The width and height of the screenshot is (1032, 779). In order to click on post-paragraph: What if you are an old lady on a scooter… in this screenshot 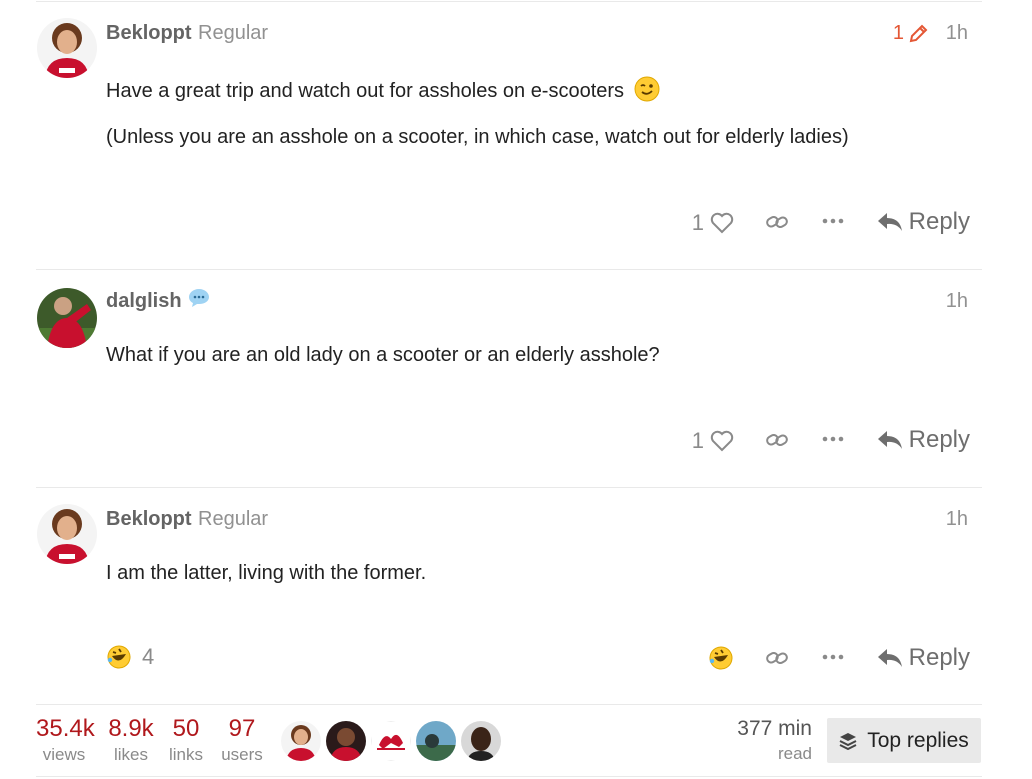, I will do `click(383, 355)`.